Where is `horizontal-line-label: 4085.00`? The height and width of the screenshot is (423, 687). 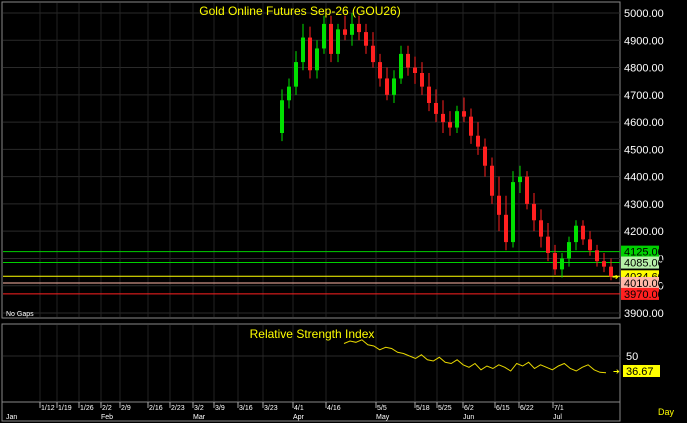 horizontal-line-label: 4085.00 is located at coordinates (644, 264).